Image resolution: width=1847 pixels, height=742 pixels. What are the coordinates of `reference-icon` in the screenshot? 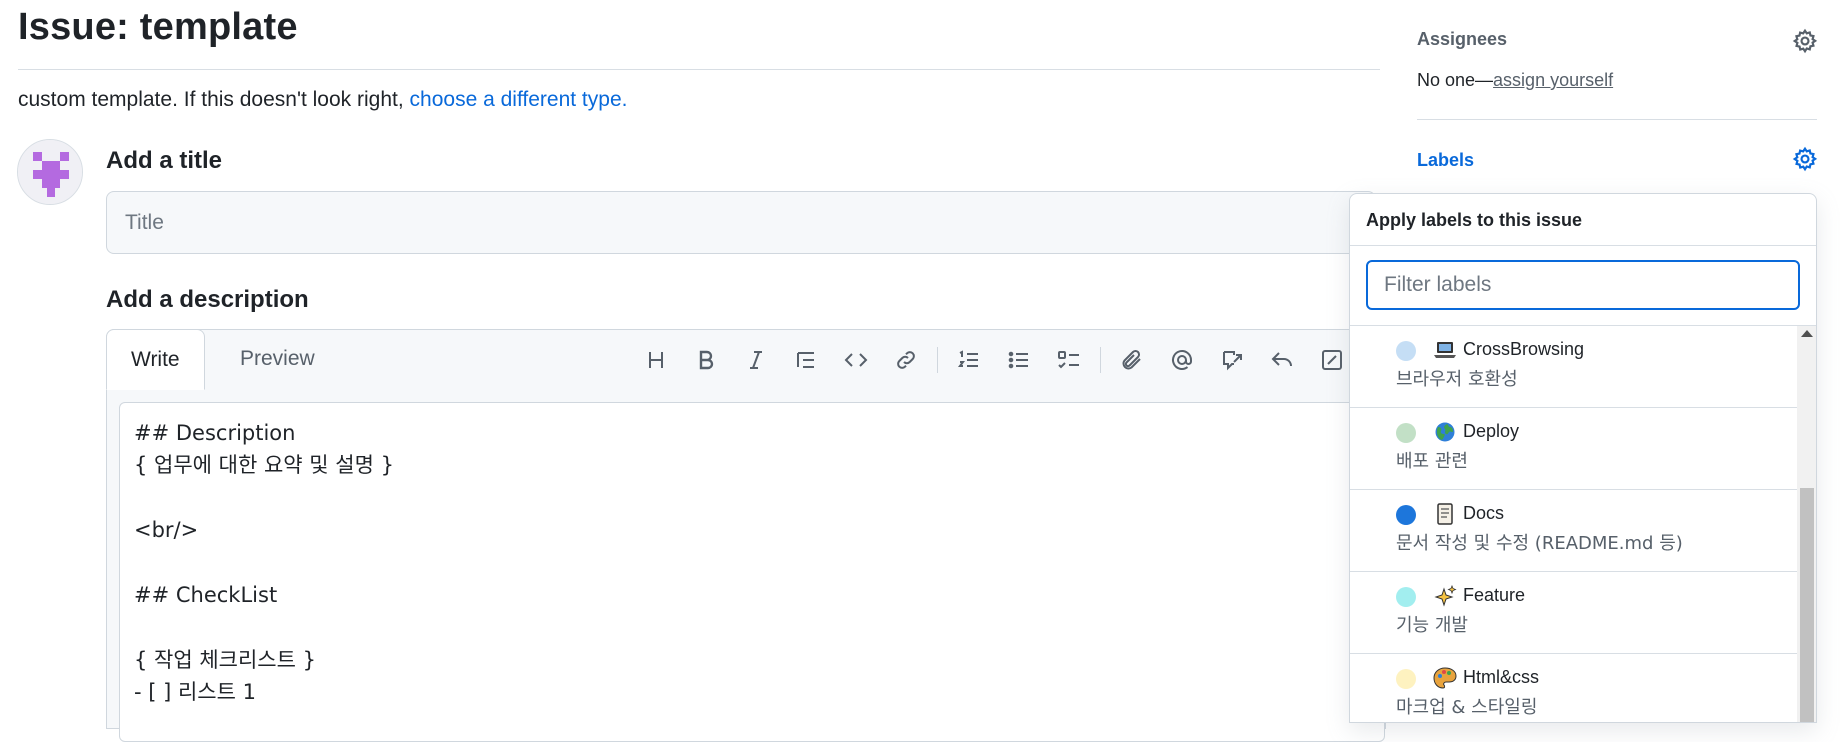 It's located at (1232, 361).